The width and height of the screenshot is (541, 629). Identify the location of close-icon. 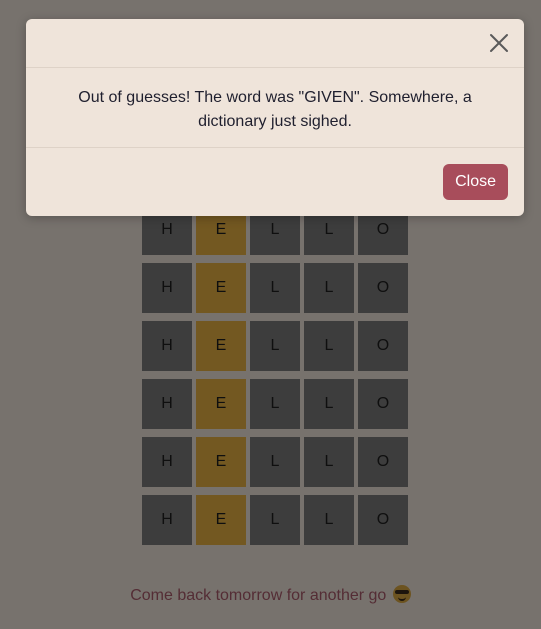
(499, 43).